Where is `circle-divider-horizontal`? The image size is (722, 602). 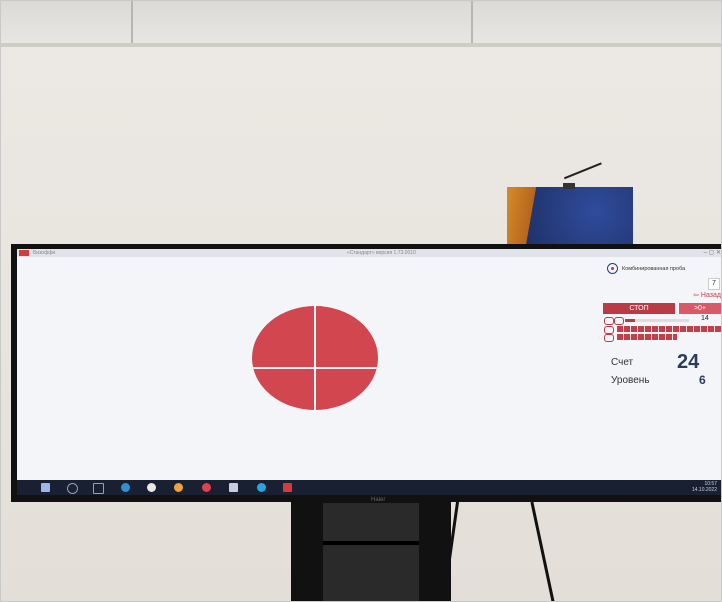
circle-divider-horizontal is located at coordinates (315, 368).